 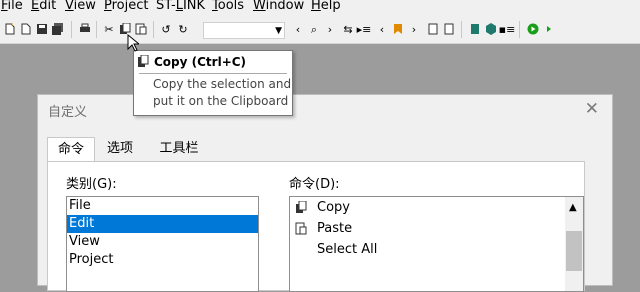 I want to click on menu-tools: Tools, so click(x=228, y=6).